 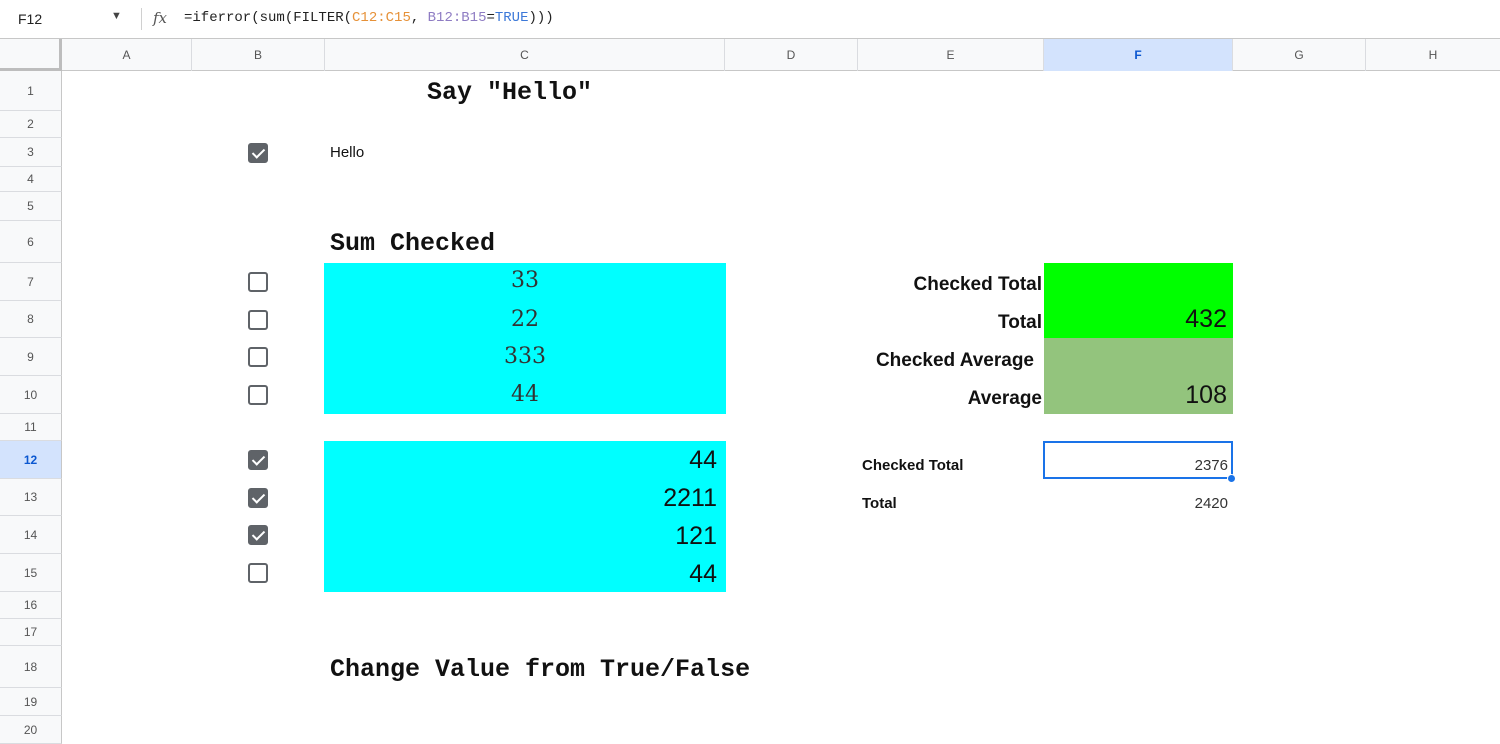 What do you see at coordinates (31, 124) in the screenshot?
I see `row-header-2: 2` at bounding box center [31, 124].